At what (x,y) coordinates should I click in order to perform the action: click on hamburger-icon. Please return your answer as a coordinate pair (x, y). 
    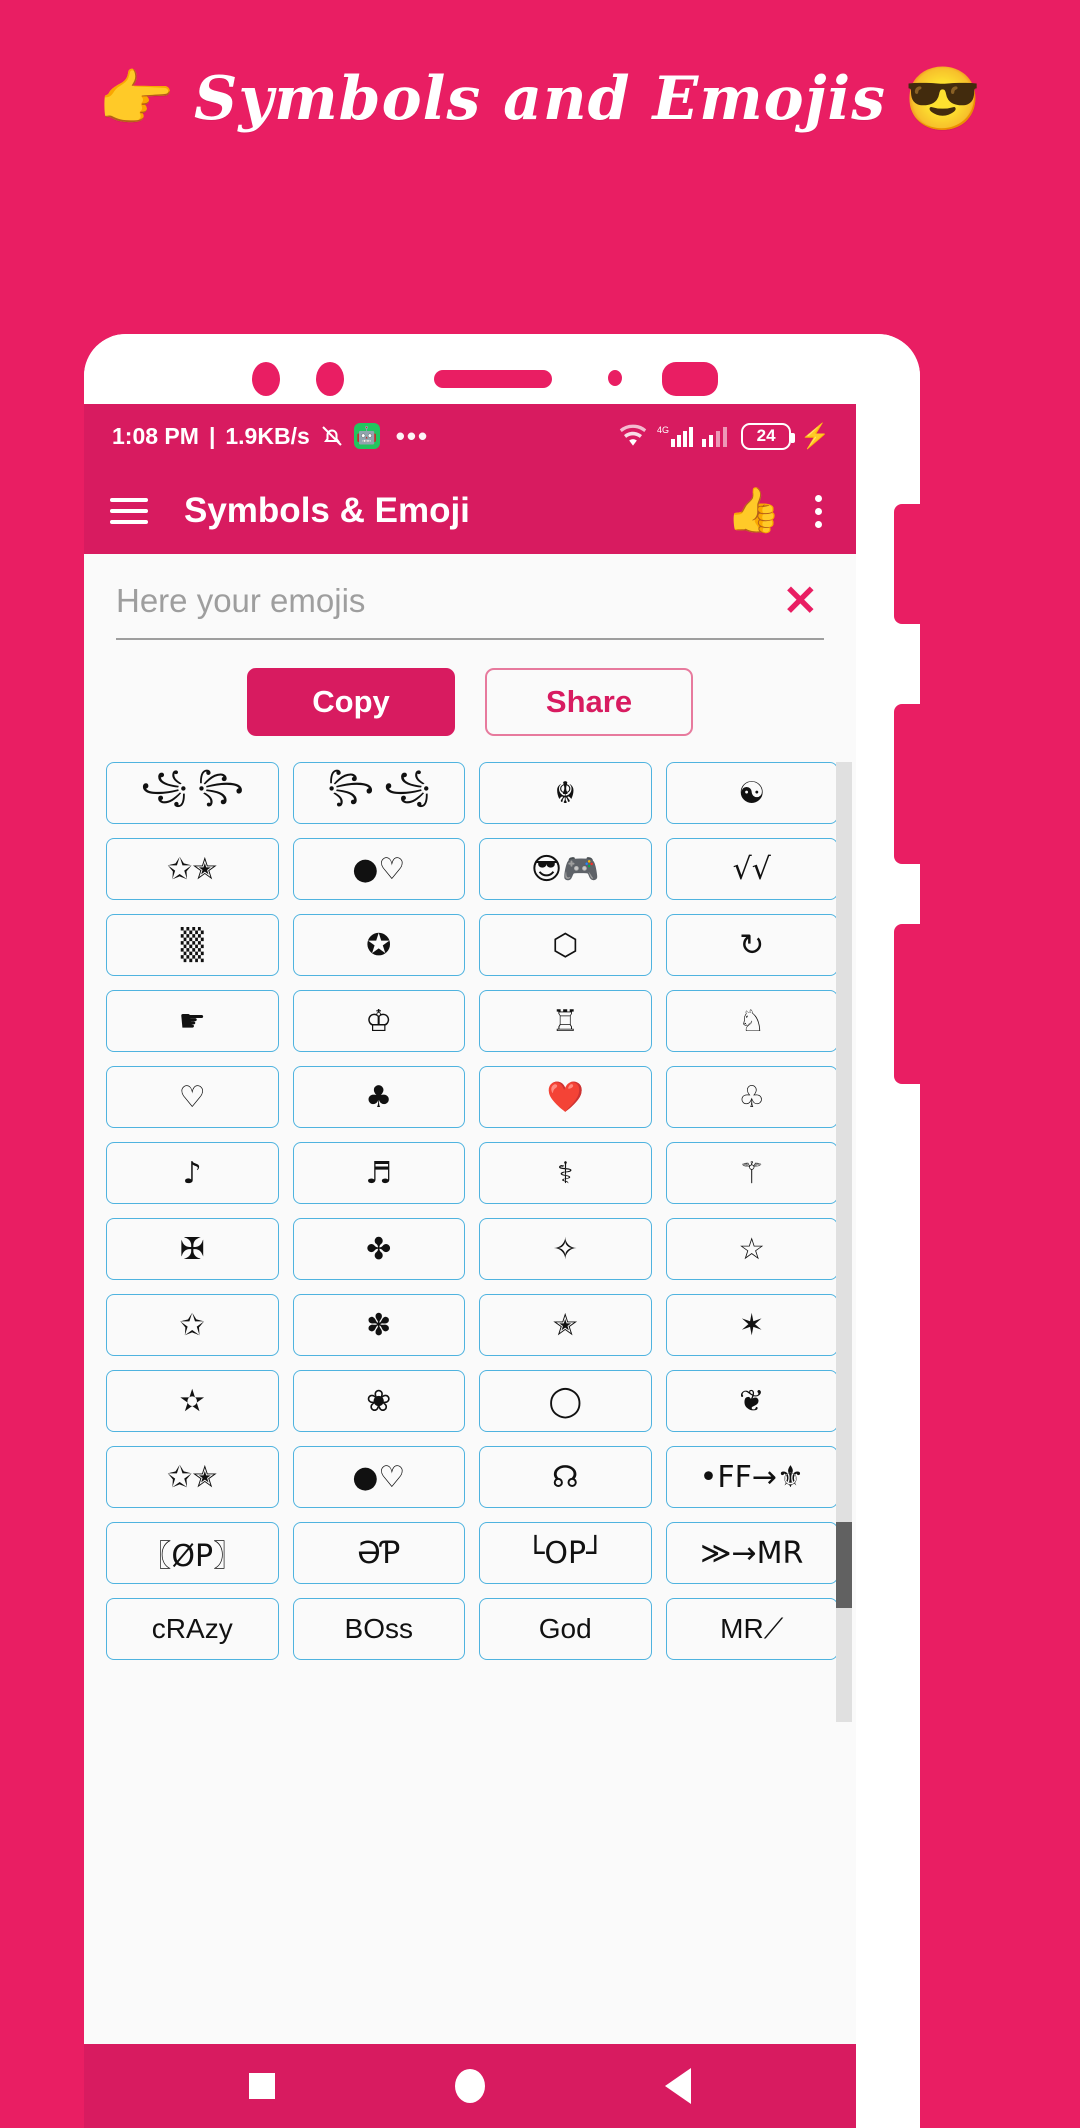
    Looking at the image, I should click on (129, 511).